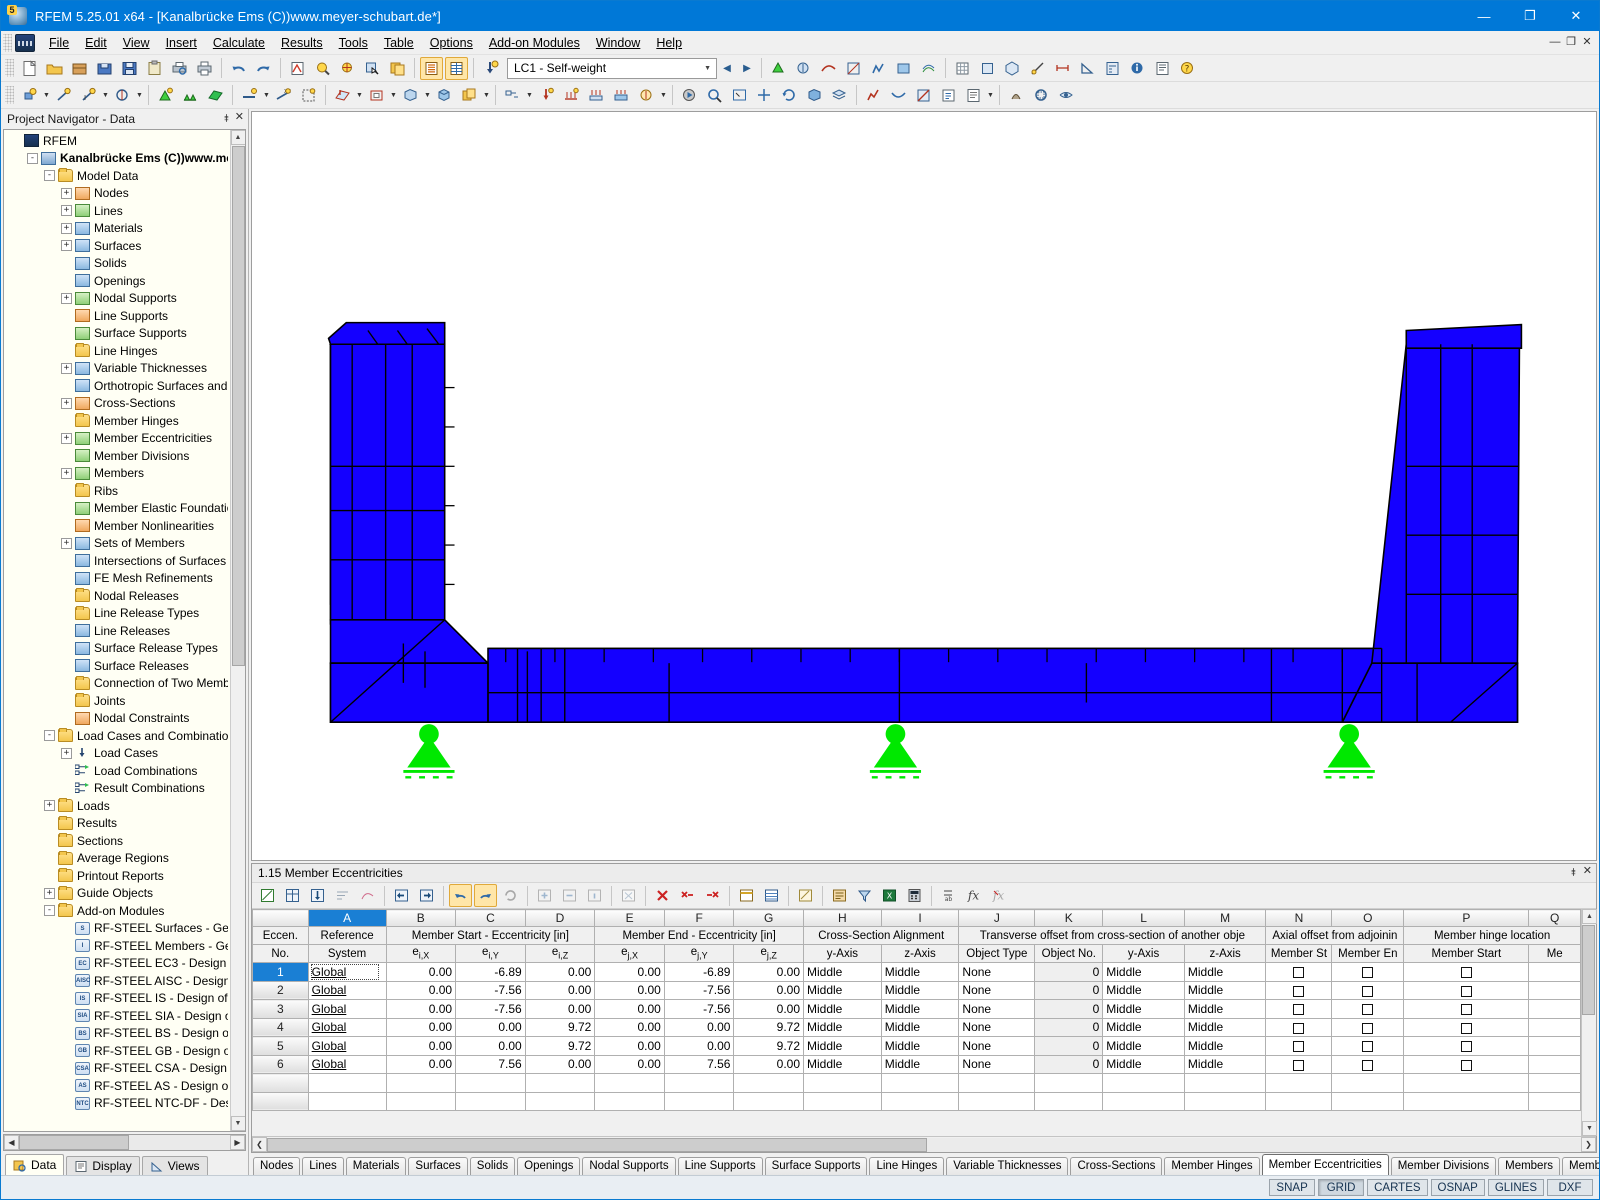 The width and height of the screenshot is (1600, 1200). I want to click on maximize-button: ❐, so click(1530, 16).